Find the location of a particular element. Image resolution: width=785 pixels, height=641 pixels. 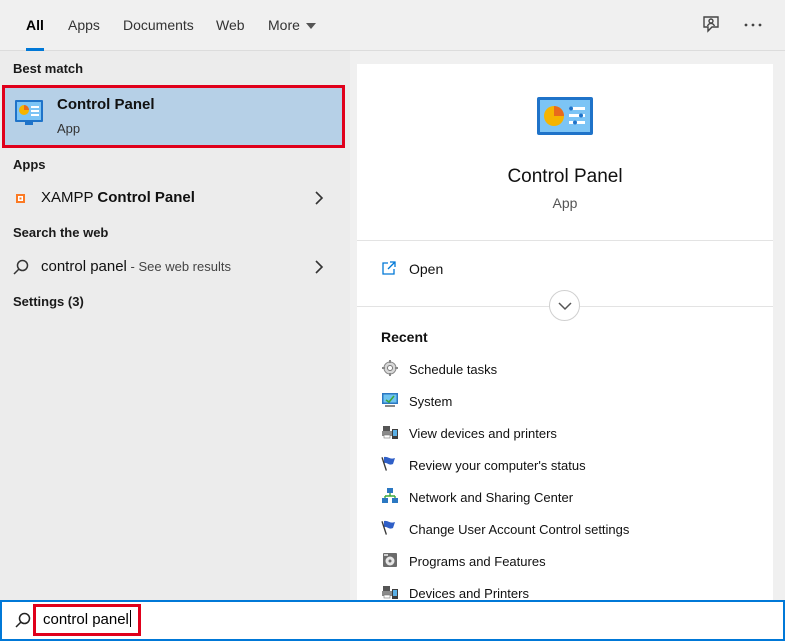

best-match-control-panel: Control Panel App is located at coordinates (173, 116).